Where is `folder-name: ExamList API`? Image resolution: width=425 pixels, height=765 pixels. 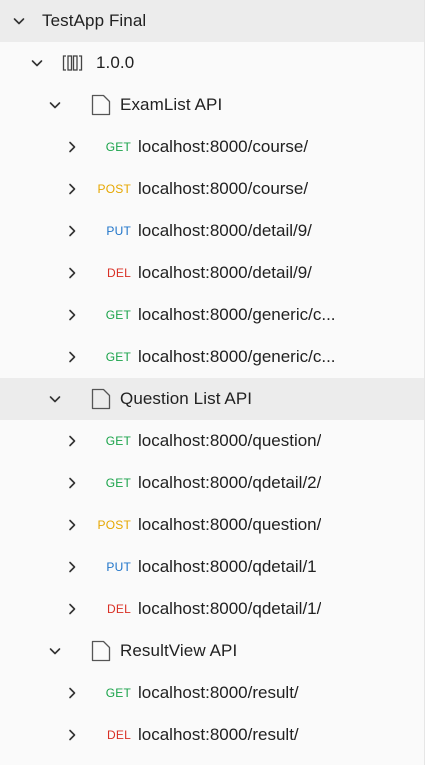
folder-name: ExamList API is located at coordinates (171, 104).